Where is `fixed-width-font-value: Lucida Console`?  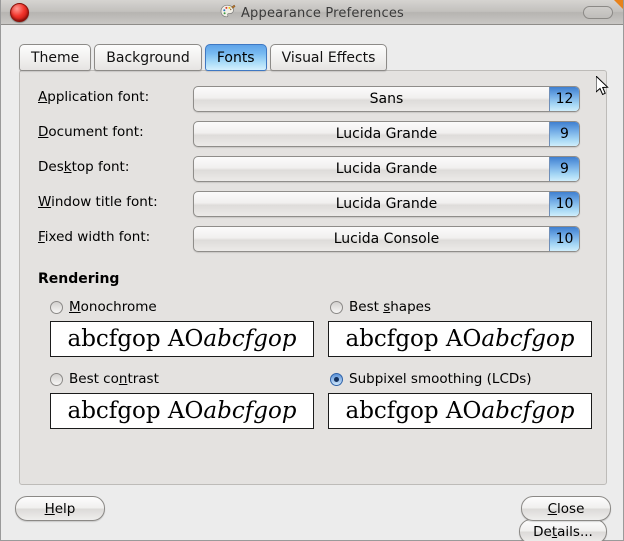
fixed-width-font-value: Lucida Console is located at coordinates (386, 239).